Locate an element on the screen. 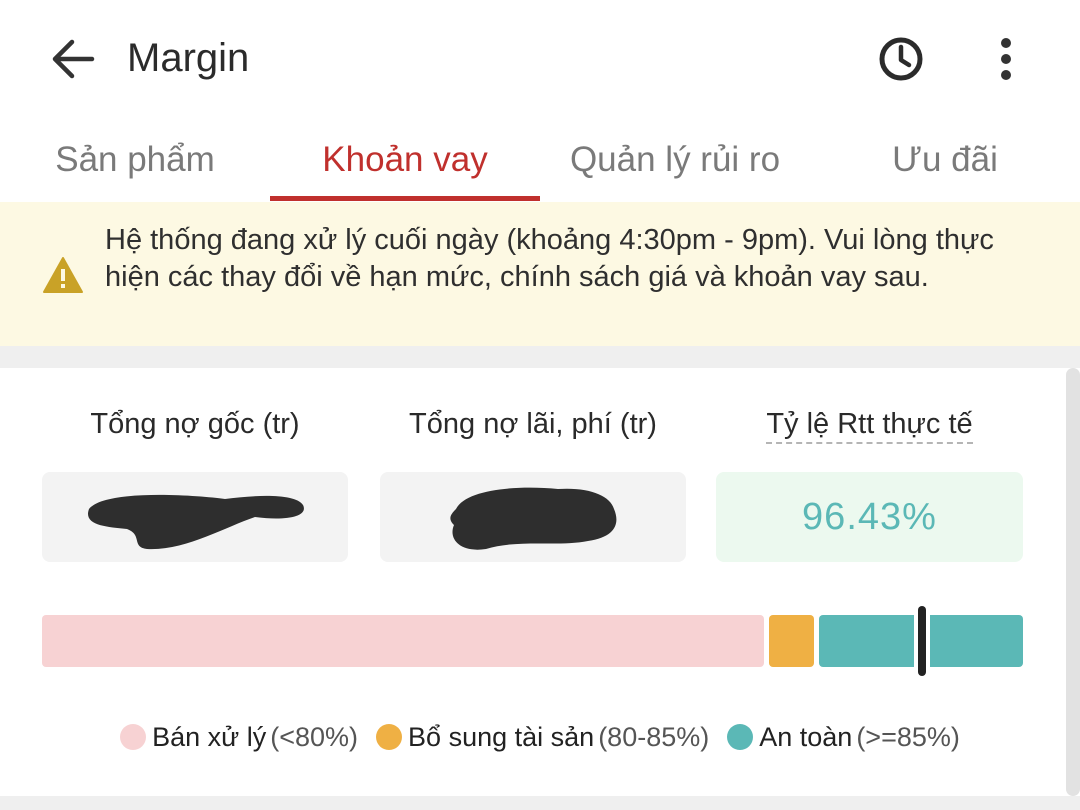 The width and height of the screenshot is (1080, 810). more-vertical-icon is located at coordinates (1006, 59).